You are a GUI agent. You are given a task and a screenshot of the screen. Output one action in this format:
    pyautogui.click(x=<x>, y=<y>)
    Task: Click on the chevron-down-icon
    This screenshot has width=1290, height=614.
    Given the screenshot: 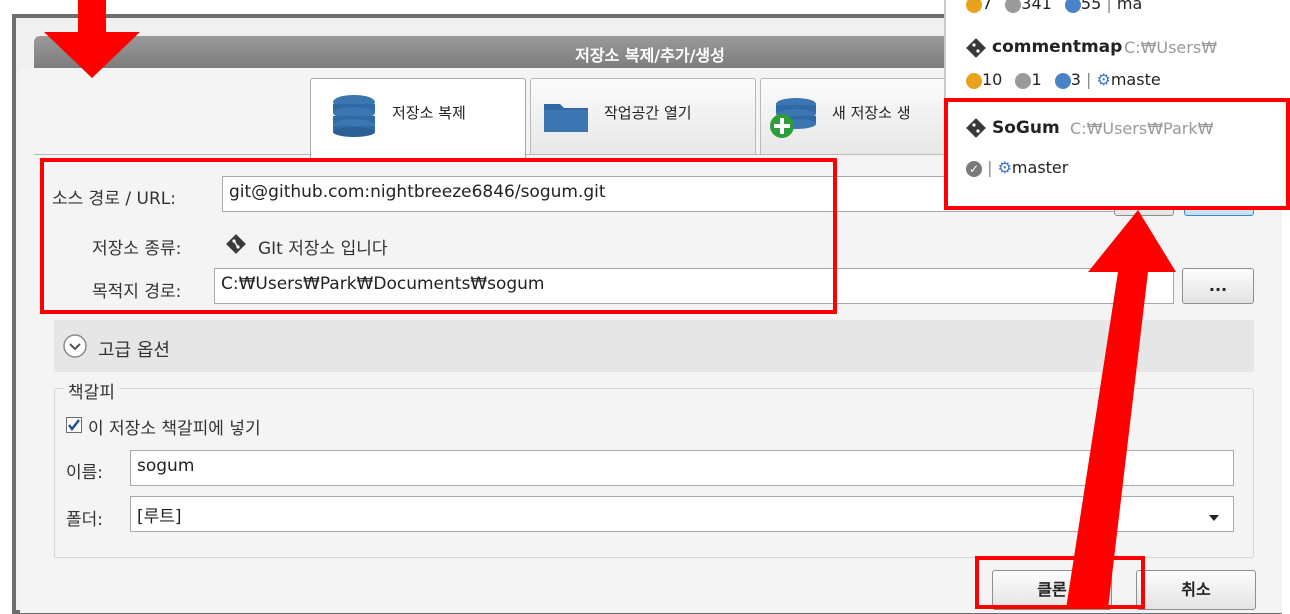 What is the action you would take?
    pyautogui.click(x=75, y=348)
    